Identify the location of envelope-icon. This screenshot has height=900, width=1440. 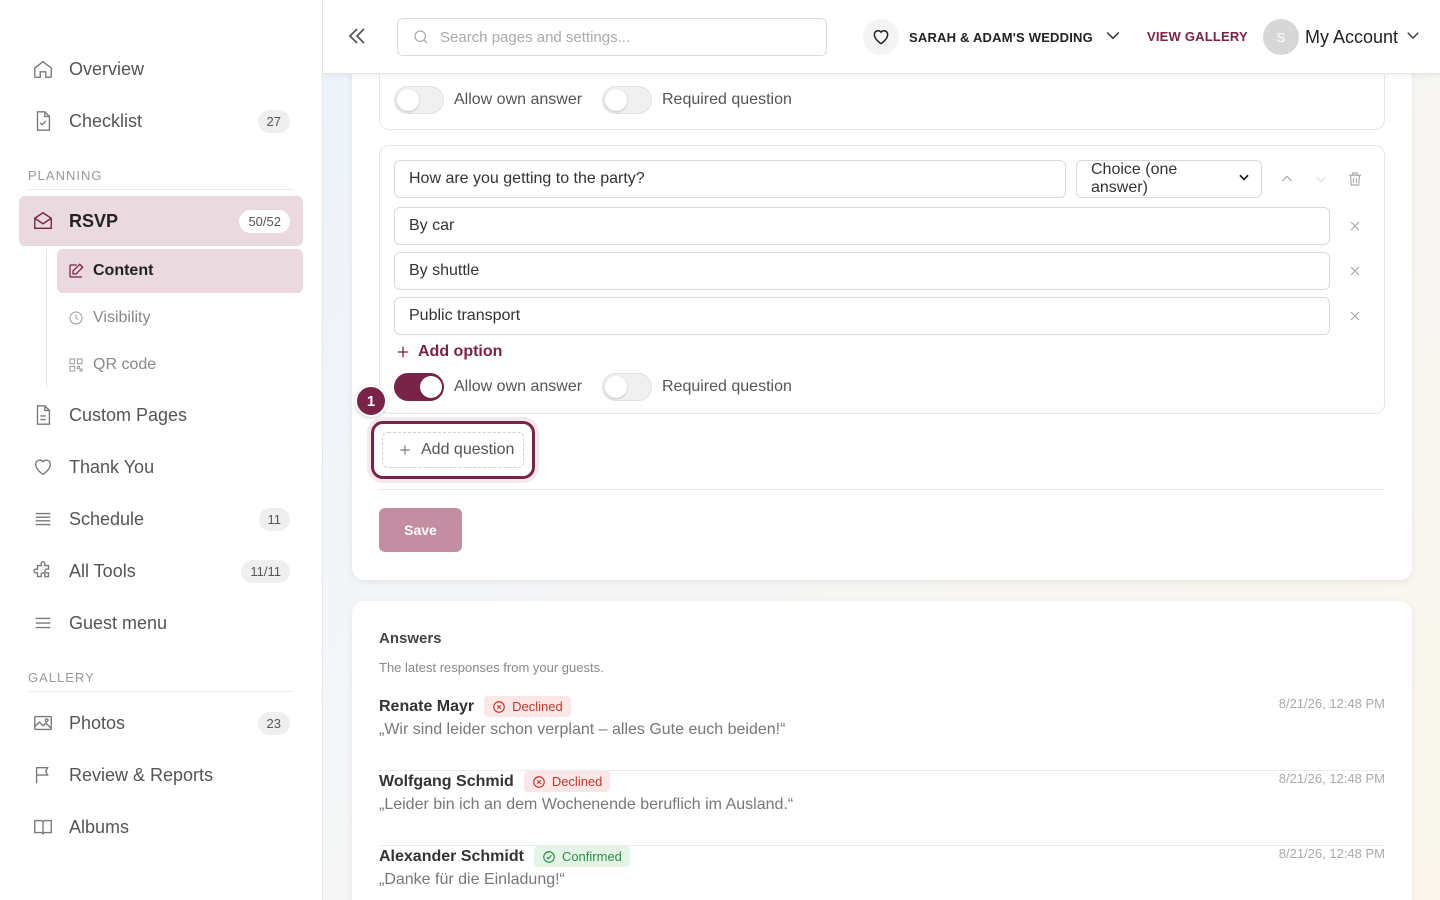
(43, 221).